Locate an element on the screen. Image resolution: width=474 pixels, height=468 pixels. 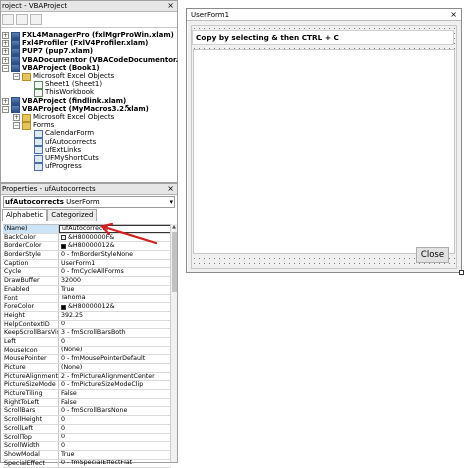
tree-item: ufProgress is located at coordinates (53, 166).